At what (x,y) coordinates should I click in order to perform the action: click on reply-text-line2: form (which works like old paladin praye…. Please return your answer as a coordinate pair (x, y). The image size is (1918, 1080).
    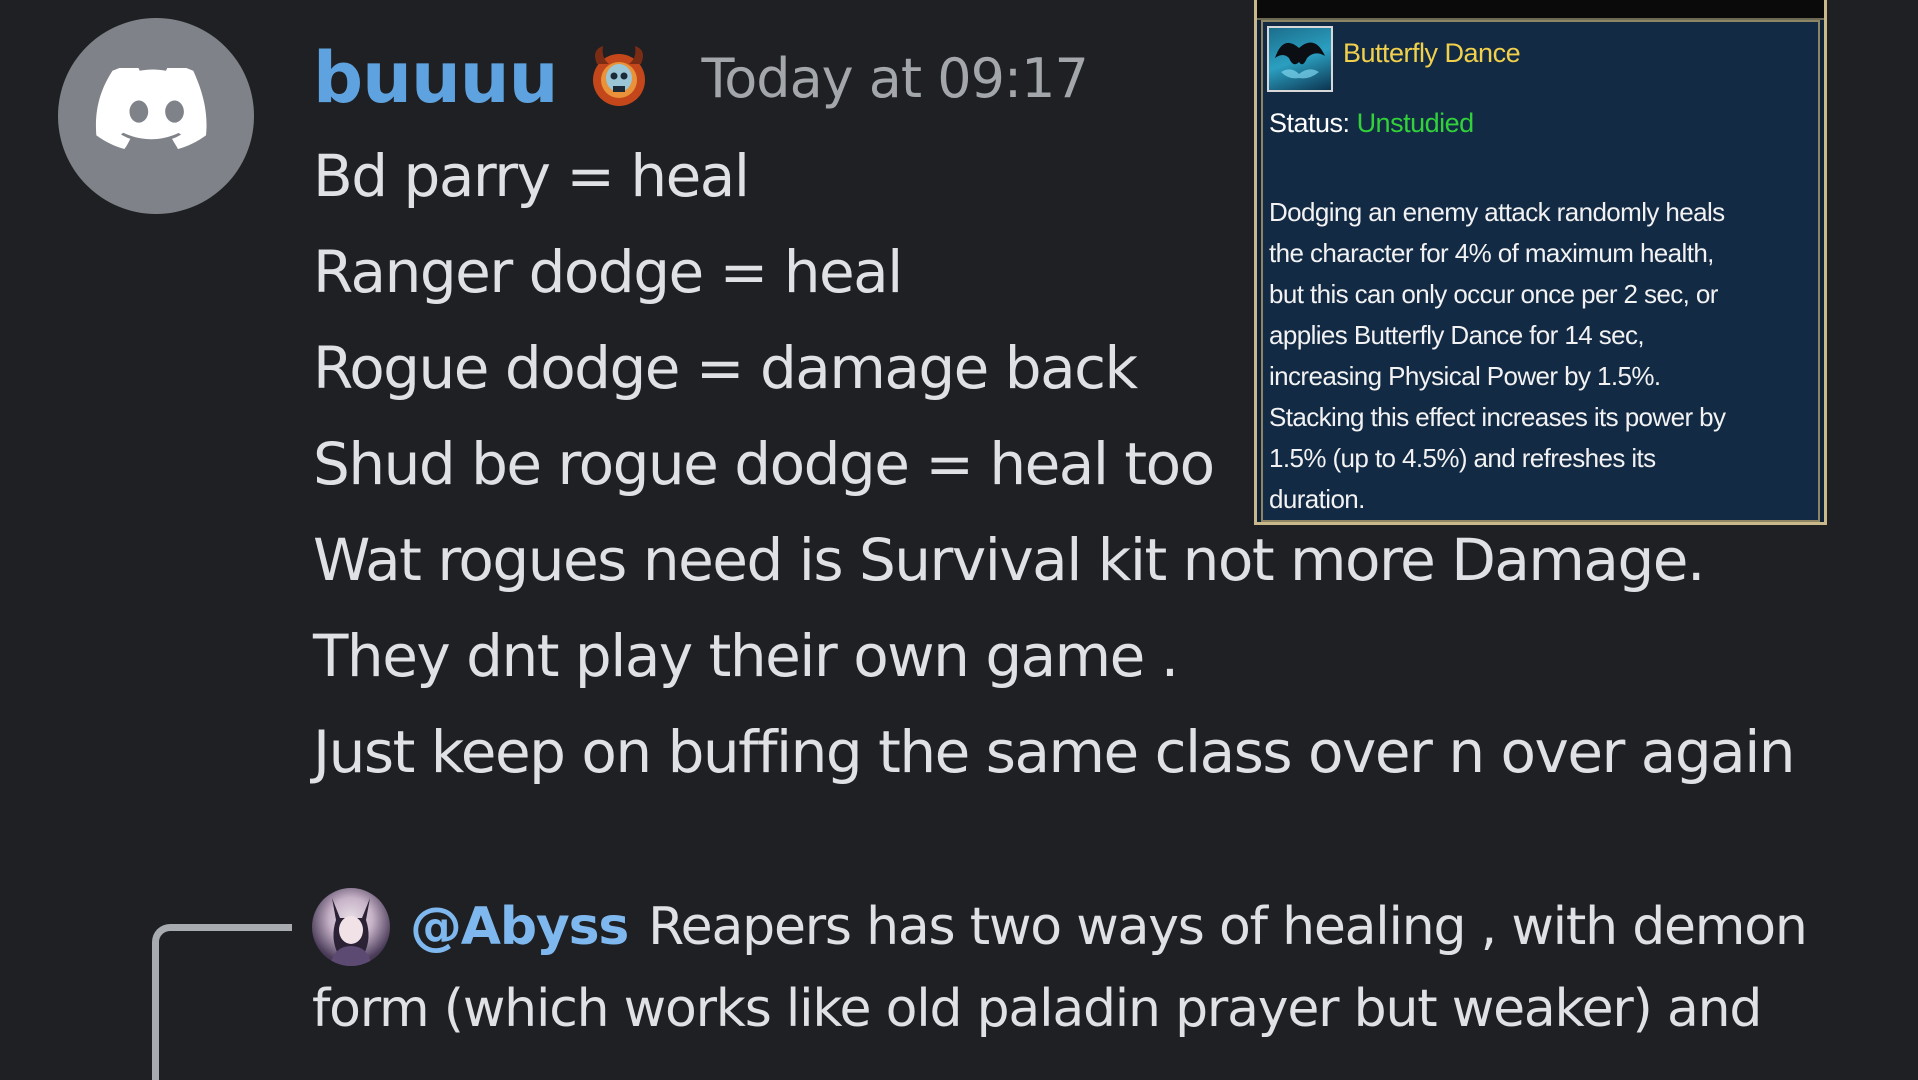
    Looking at the image, I should click on (1037, 1009).